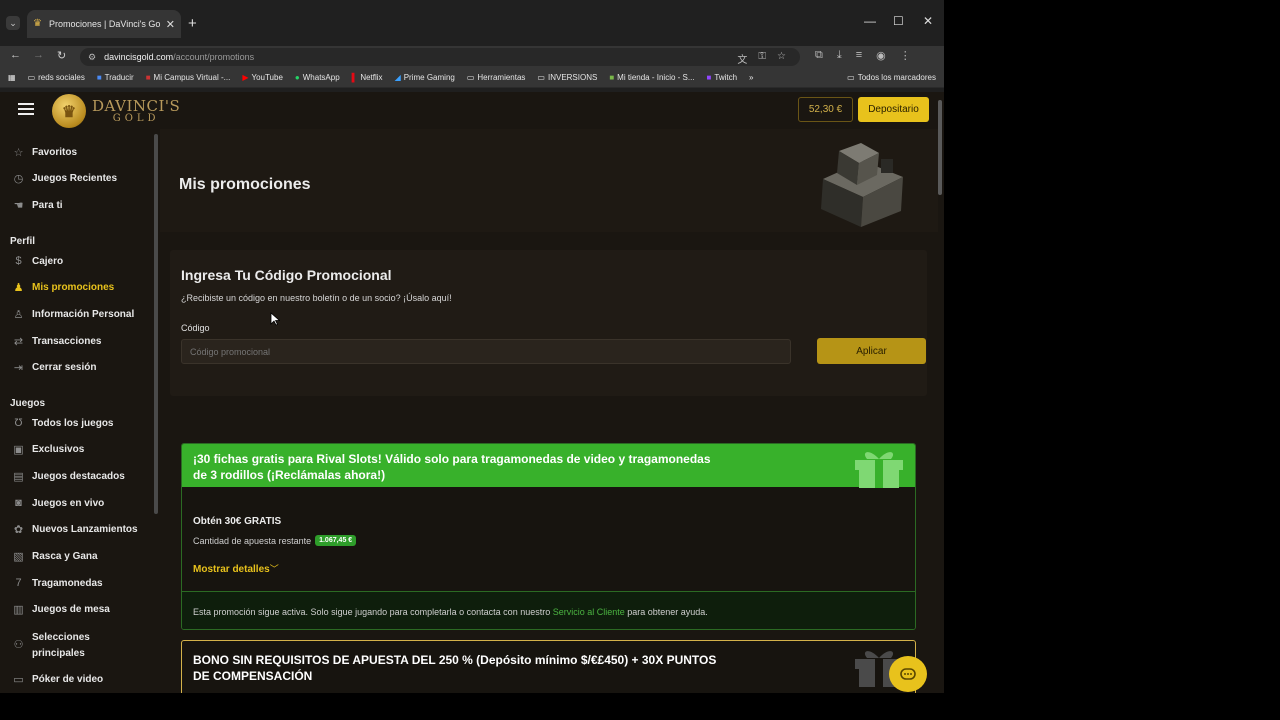  I want to click on bookmark-item: ▭ INVERSIONS, so click(567, 77).